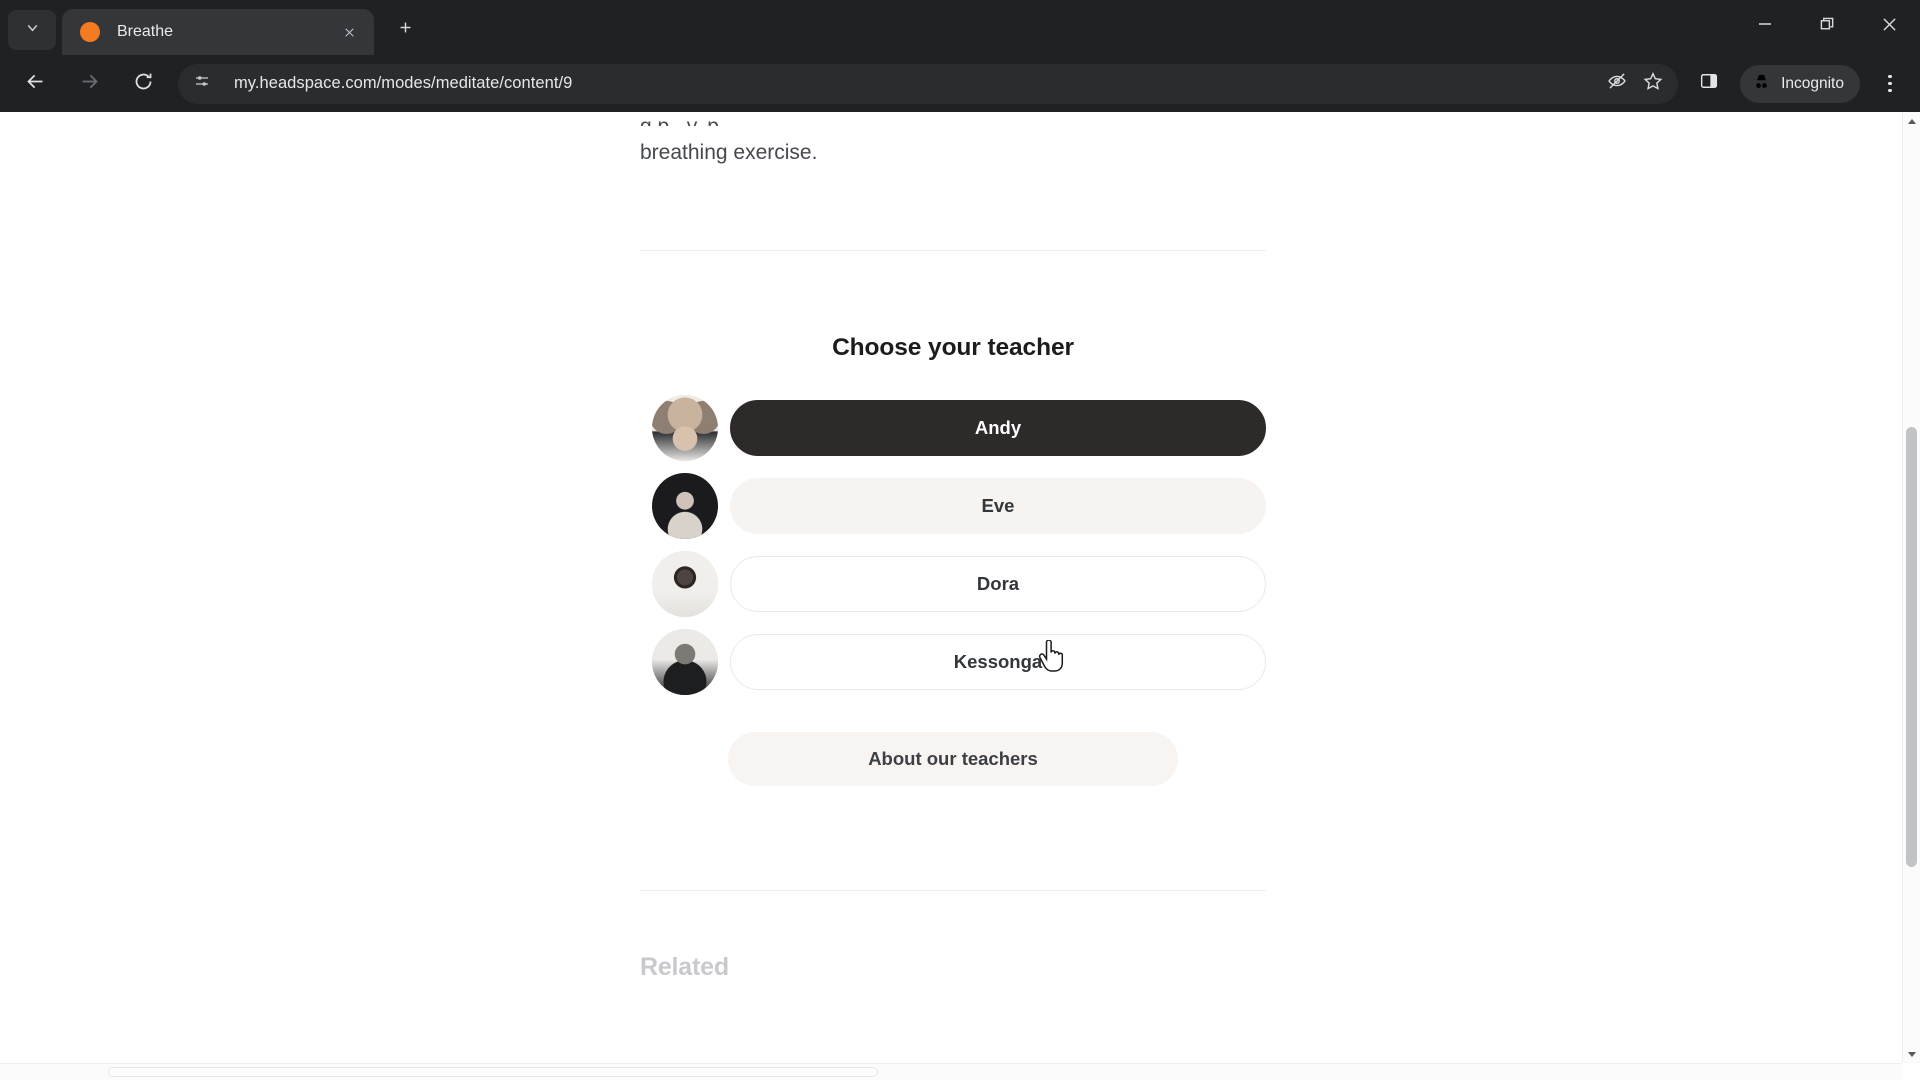 The width and height of the screenshot is (1920, 1080). Describe the element at coordinates (685, 428) in the screenshot. I see `avatar-andy` at that location.